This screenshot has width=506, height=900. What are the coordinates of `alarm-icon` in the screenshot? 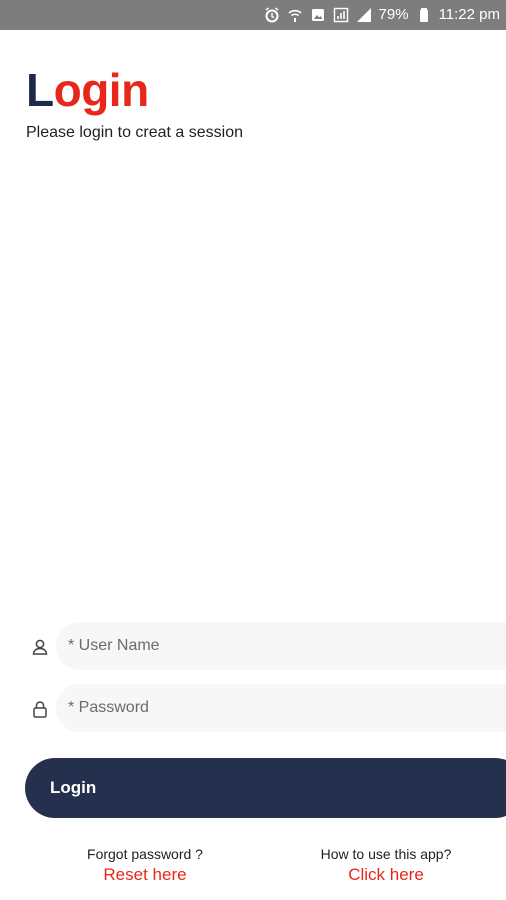 It's located at (272, 15).